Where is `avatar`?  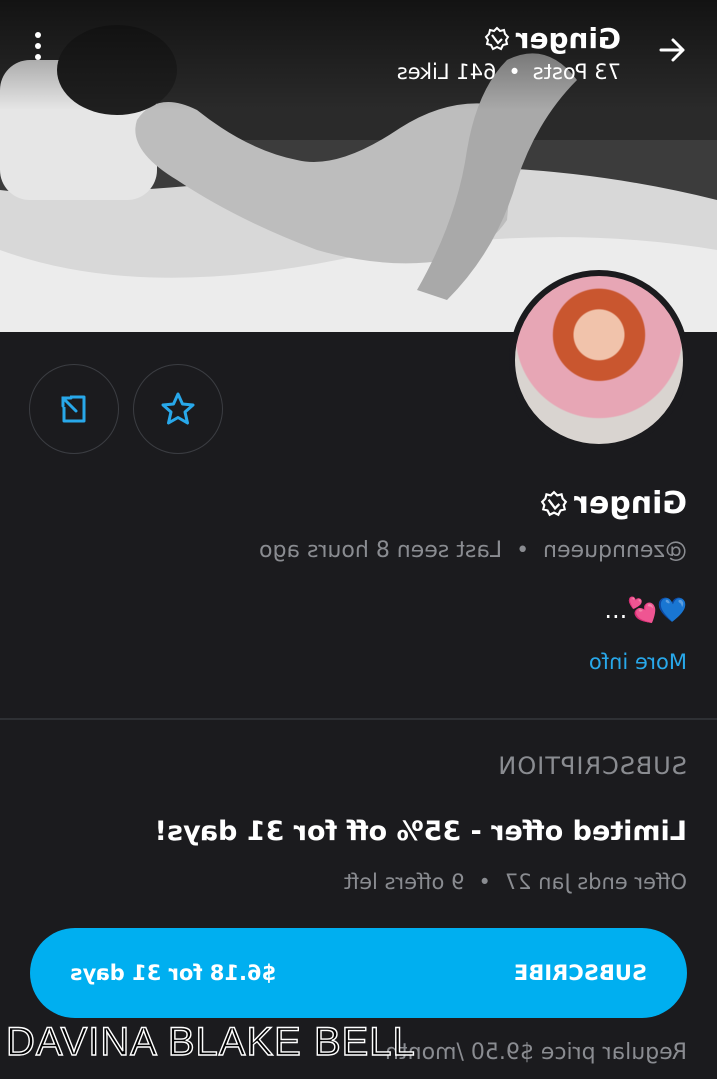
avatar is located at coordinates (599, 360).